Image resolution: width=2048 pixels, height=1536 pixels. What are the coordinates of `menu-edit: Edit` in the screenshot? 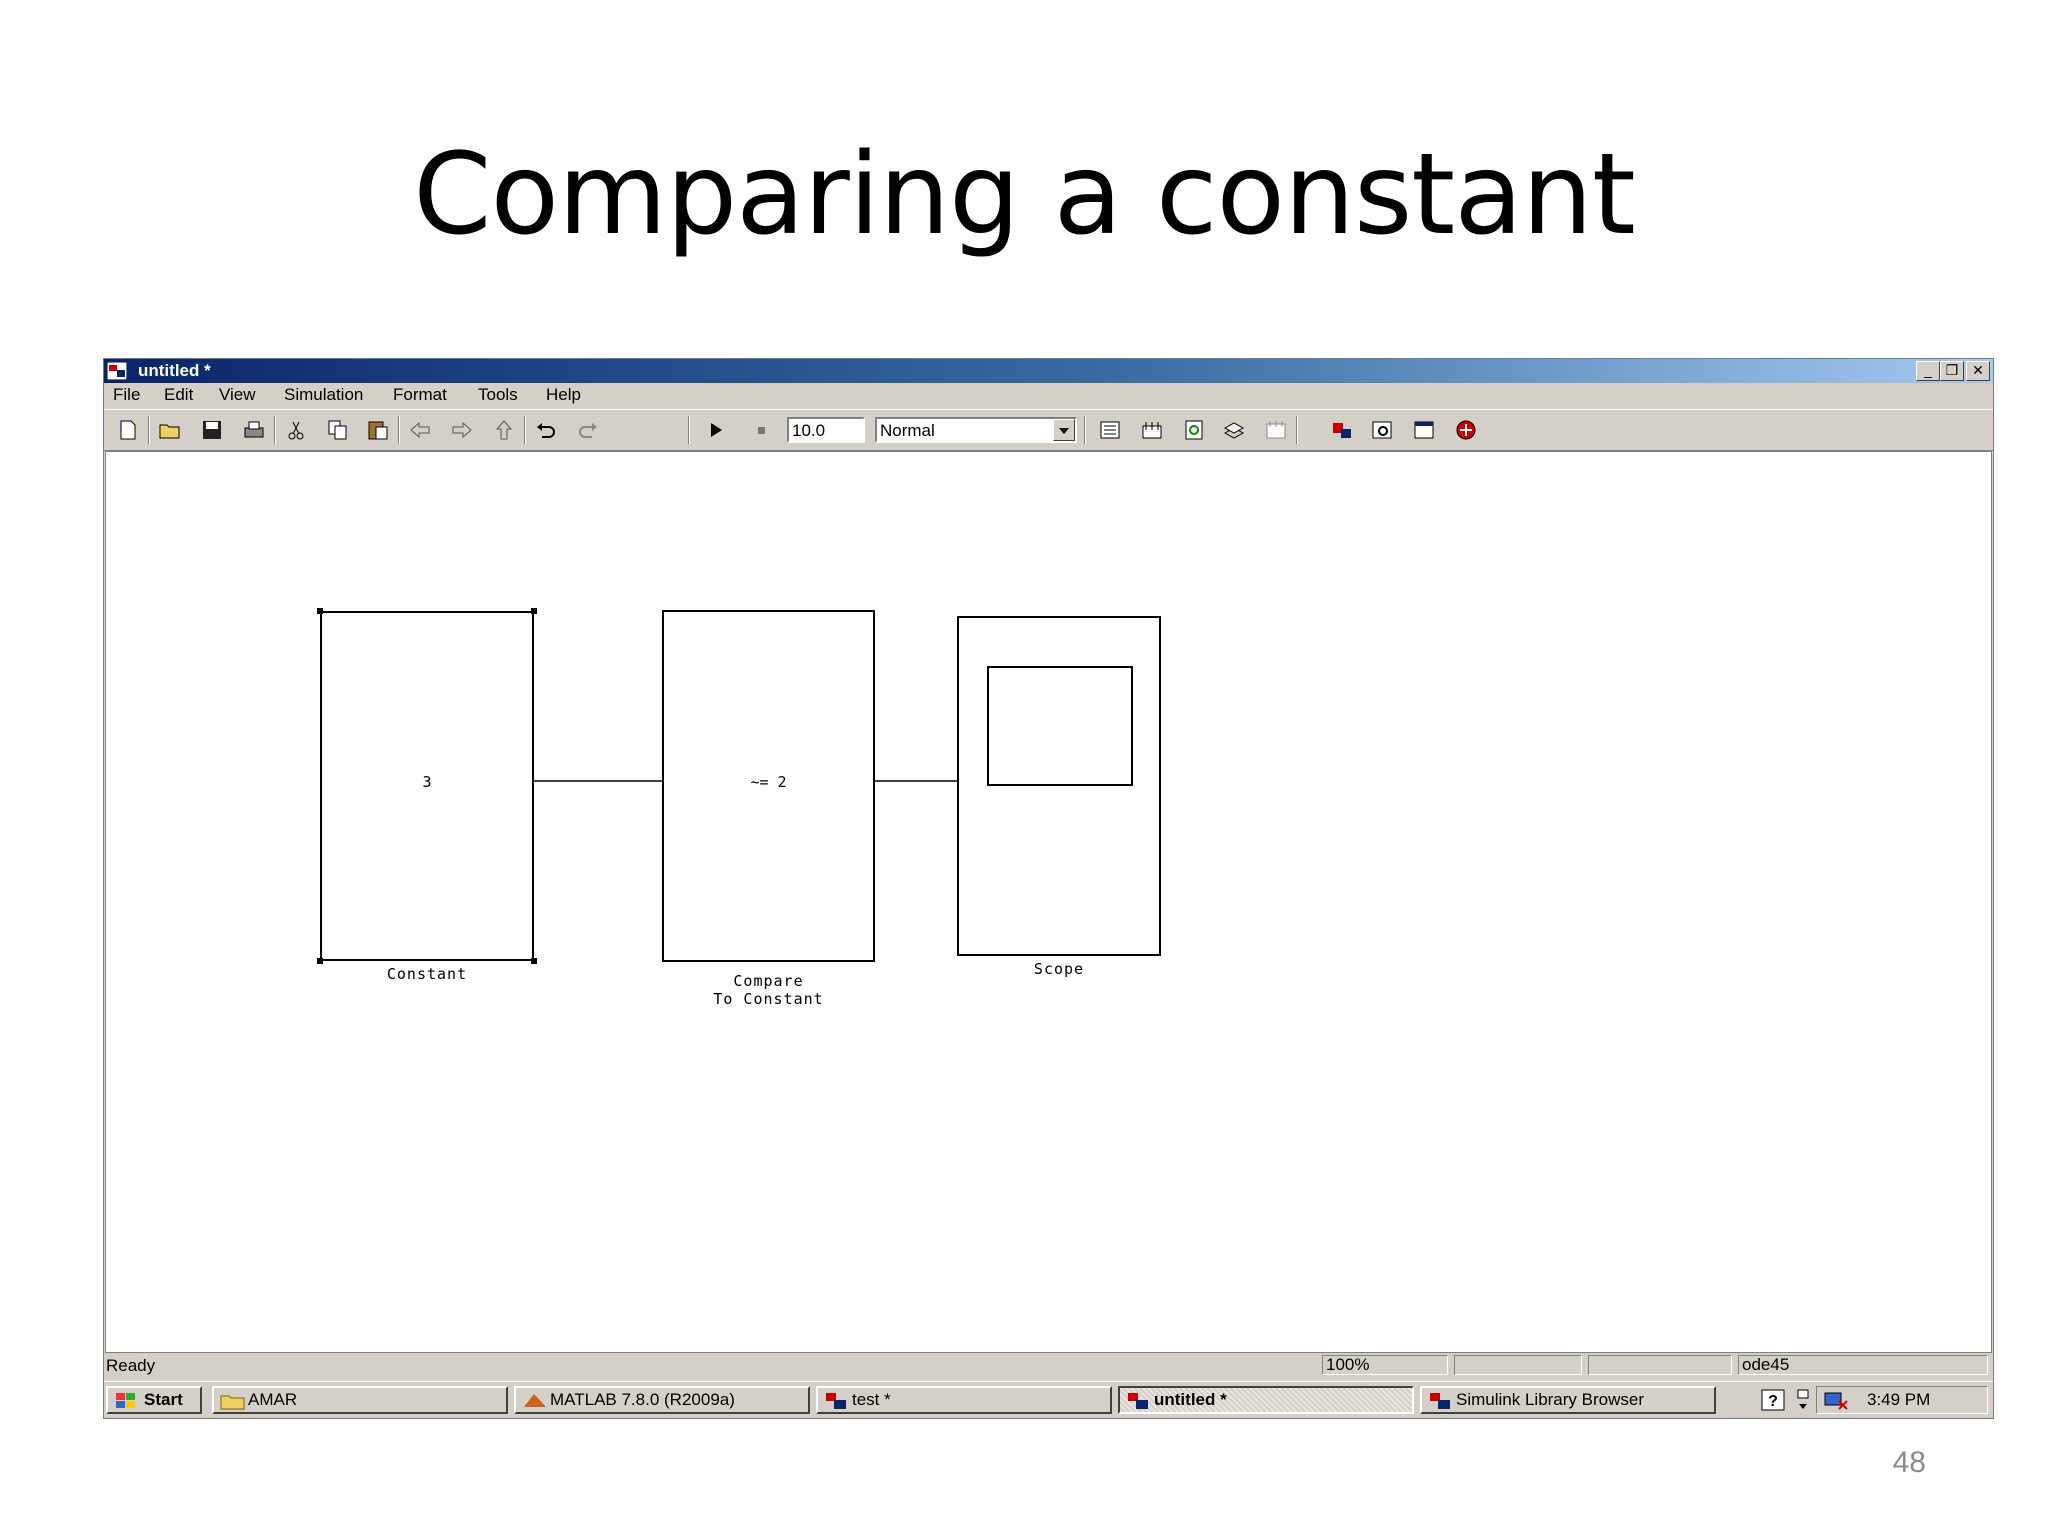 It's located at (178, 395).